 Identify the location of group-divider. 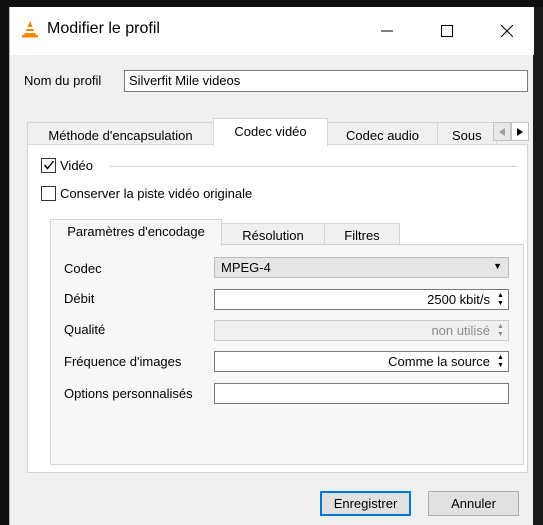
(313, 166).